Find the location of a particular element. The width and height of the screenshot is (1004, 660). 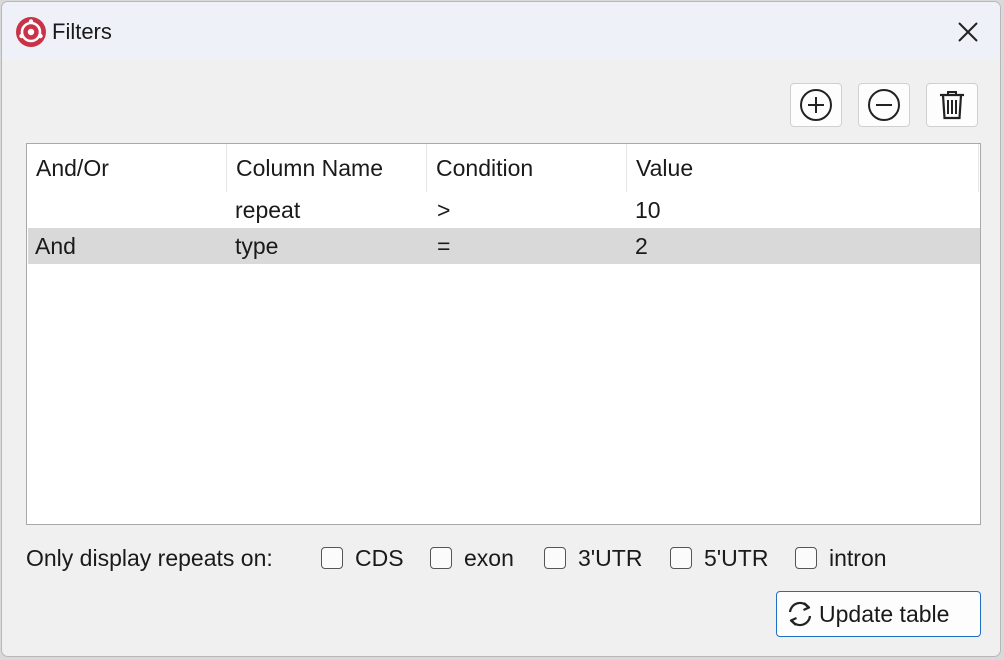

region-filter-label: Only display repeats on: is located at coordinates (149, 558).